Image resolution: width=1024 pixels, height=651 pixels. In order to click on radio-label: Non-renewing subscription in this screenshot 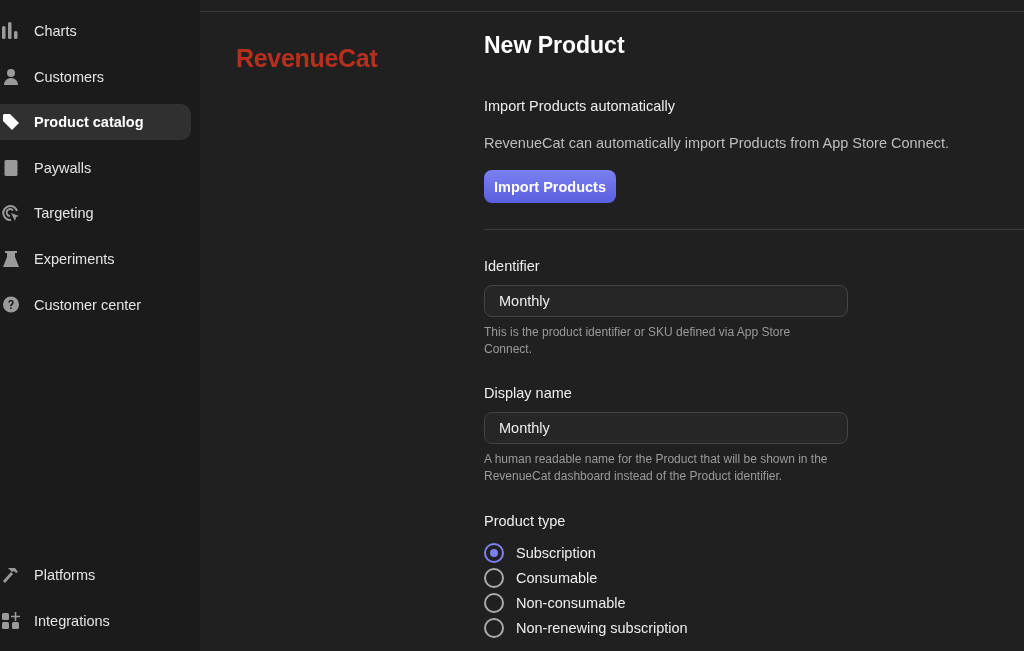, I will do `click(602, 628)`.